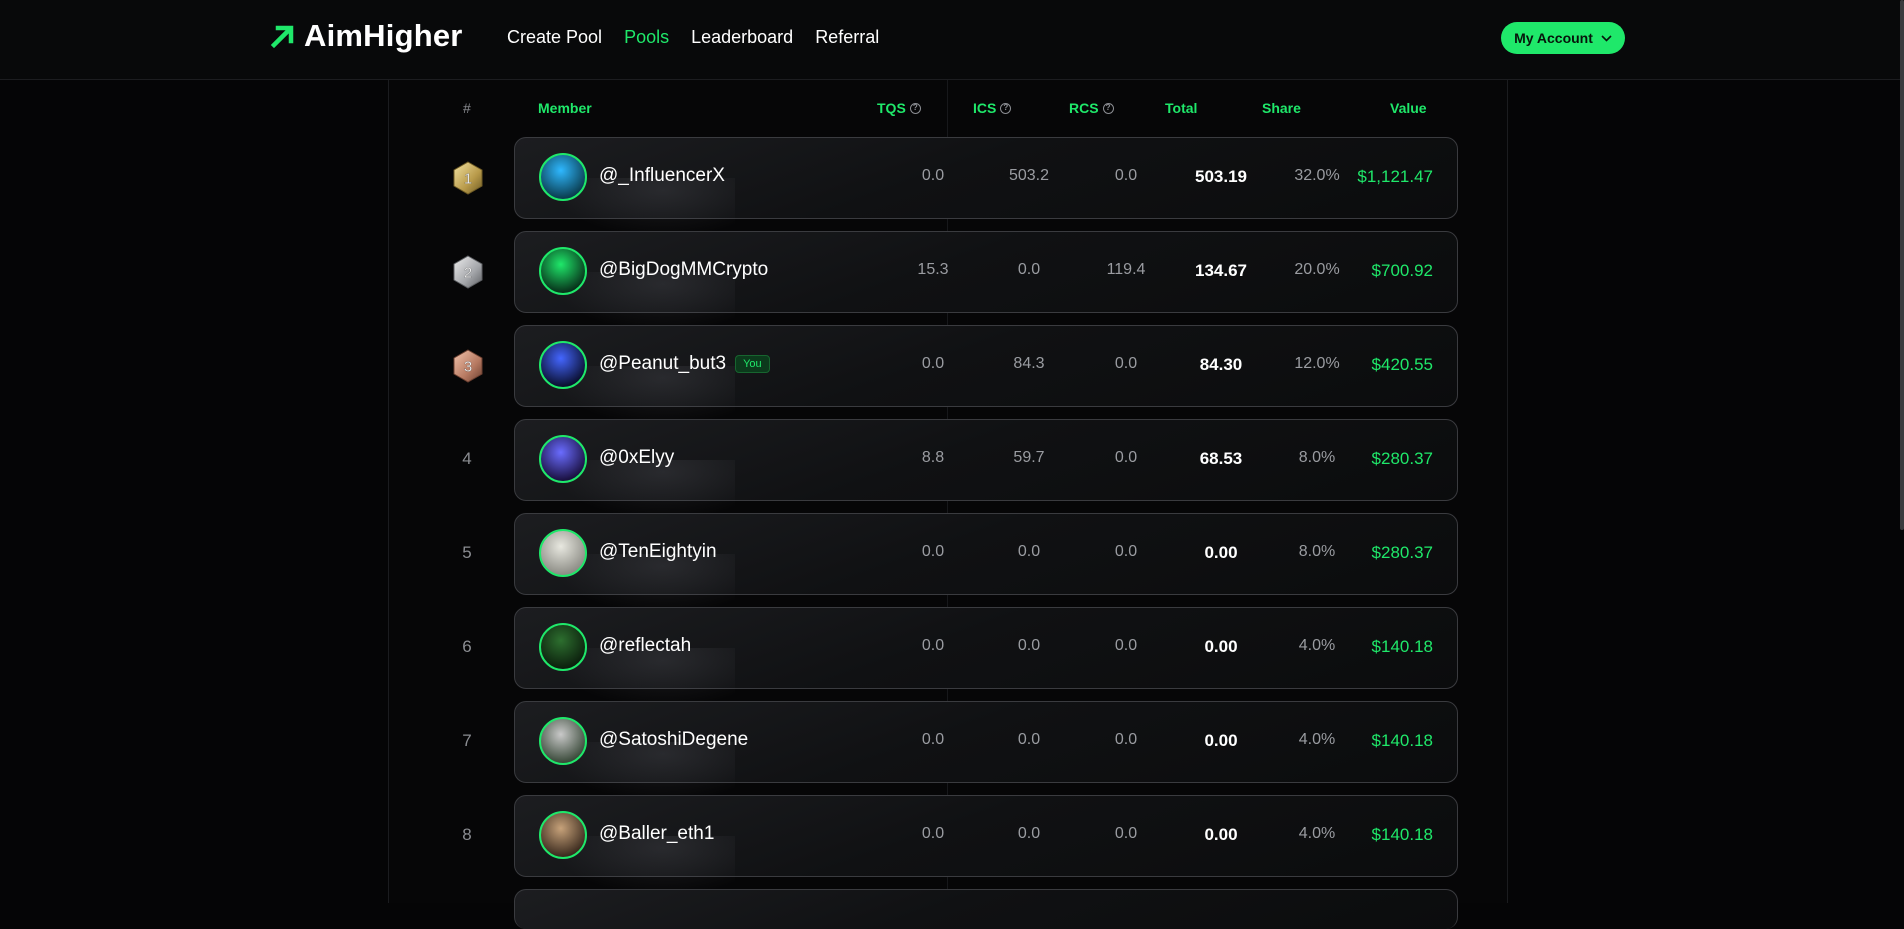 Image resolution: width=1904 pixels, height=929 pixels. What do you see at coordinates (986, 563) in the screenshot?
I see `table-row: @TenEightyin 0.0 0.0 0.0 0.00 8.0% $280.37` at bounding box center [986, 563].